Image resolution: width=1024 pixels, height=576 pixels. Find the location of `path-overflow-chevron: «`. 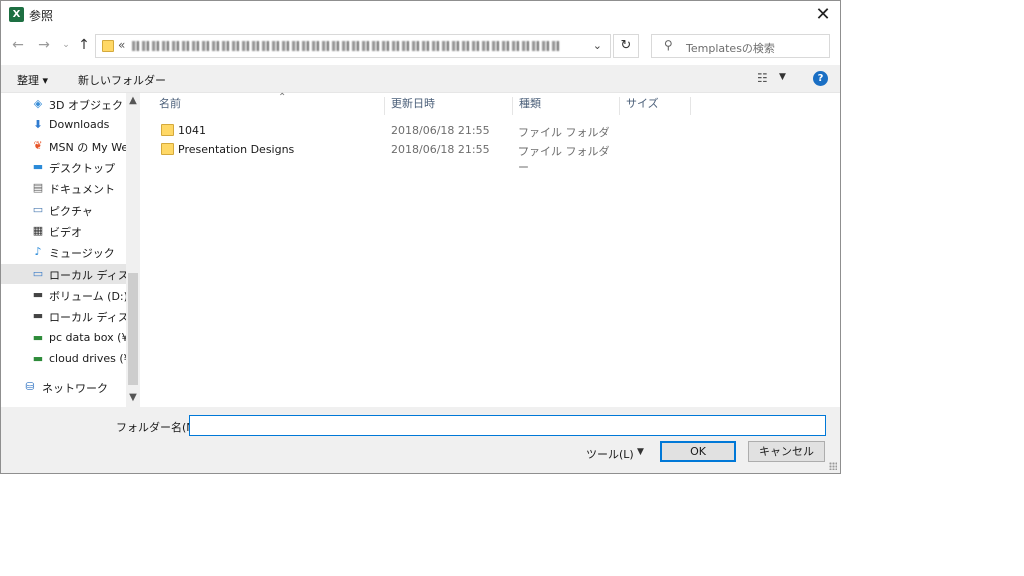

path-overflow-chevron: « is located at coordinates (121, 45).